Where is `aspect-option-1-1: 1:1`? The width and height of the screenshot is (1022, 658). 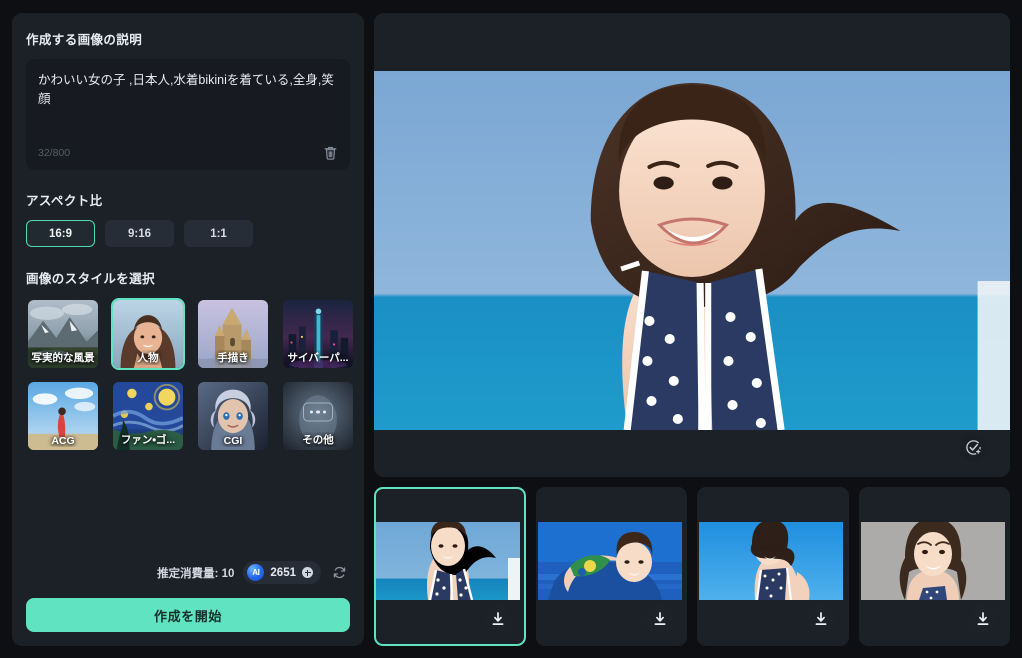
aspect-option-1-1: 1:1 is located at coordinates (218, 233).